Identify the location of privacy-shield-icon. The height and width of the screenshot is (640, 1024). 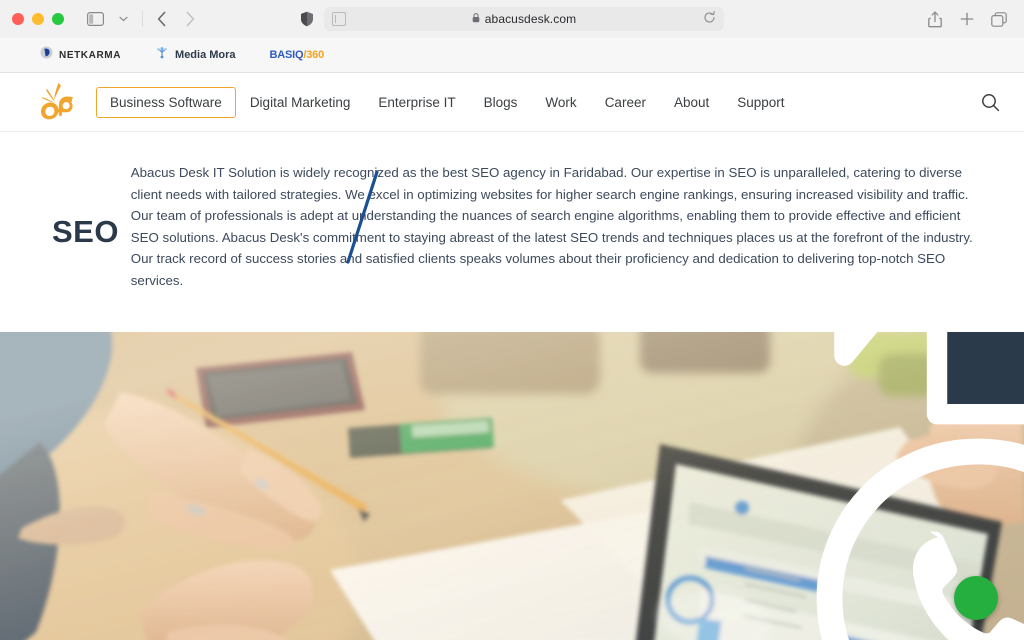
(307, 19).